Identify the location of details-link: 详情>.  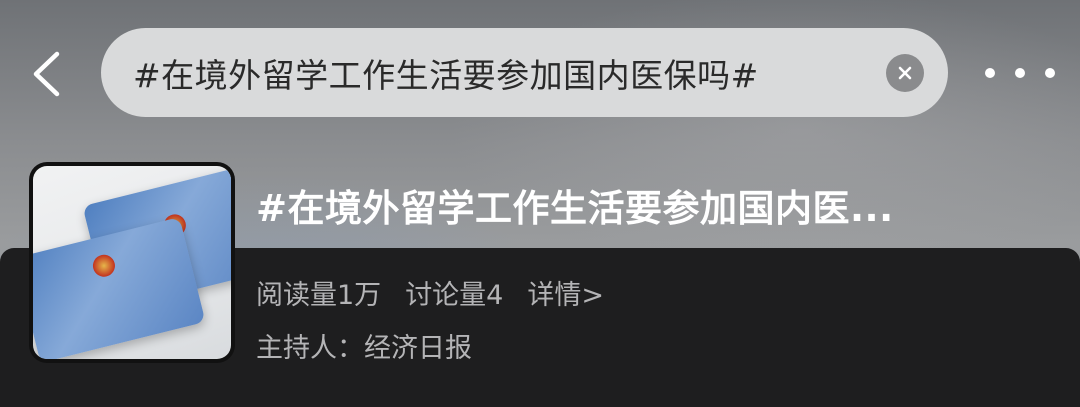
(565, 292).